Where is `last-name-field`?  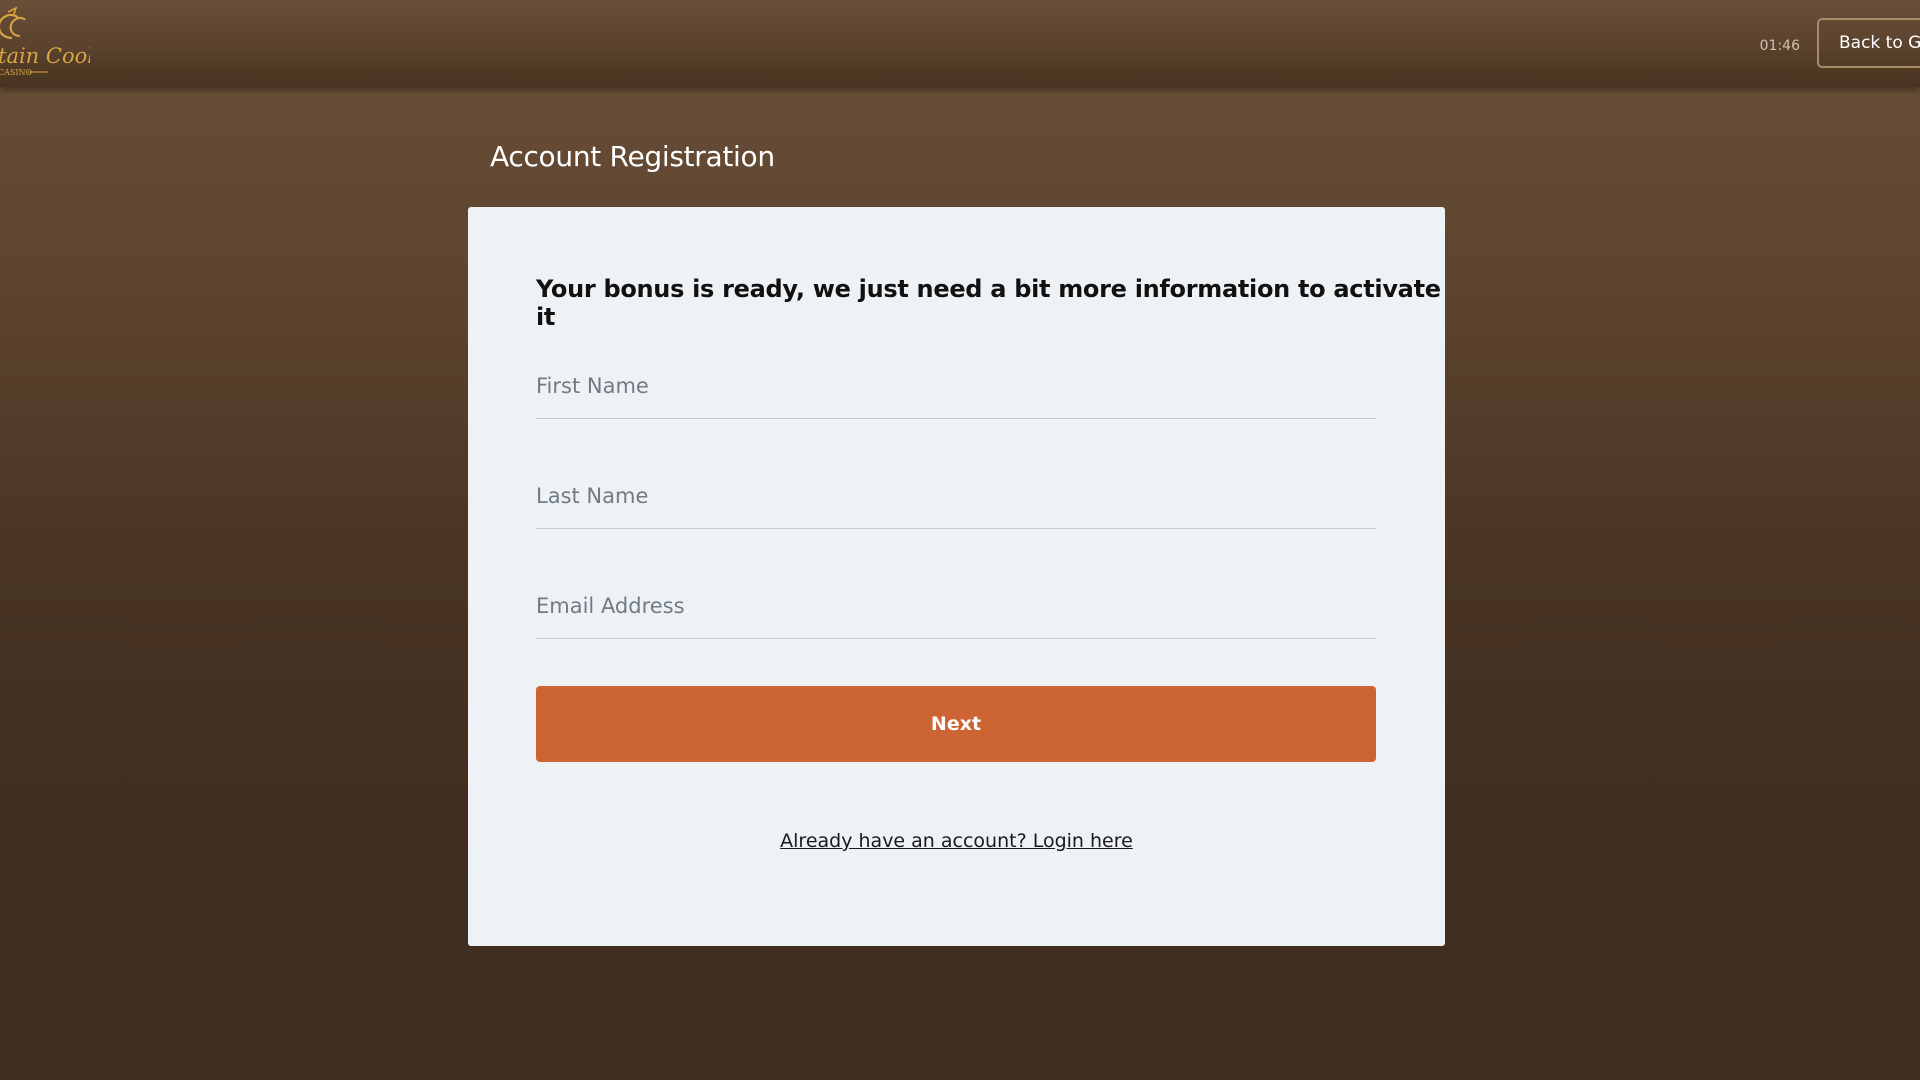
last-name-field is located at coordinates (956, 497).